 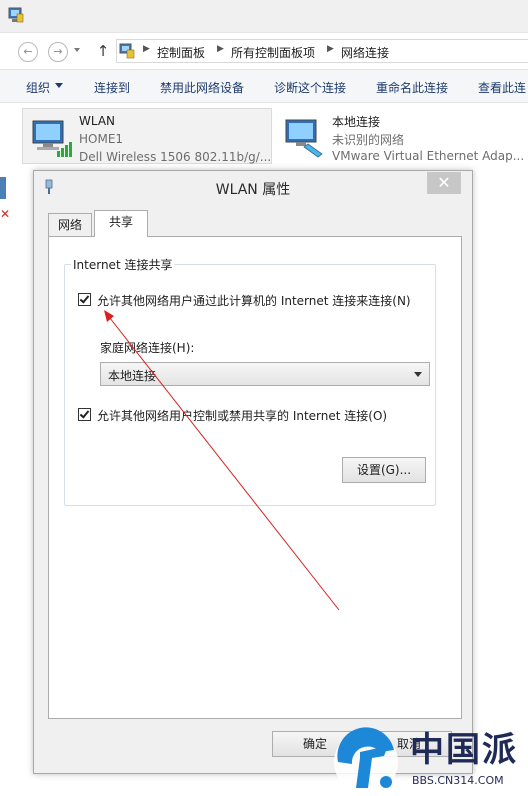 I want to click on up-button: ↑, so click(x=103, y=51).